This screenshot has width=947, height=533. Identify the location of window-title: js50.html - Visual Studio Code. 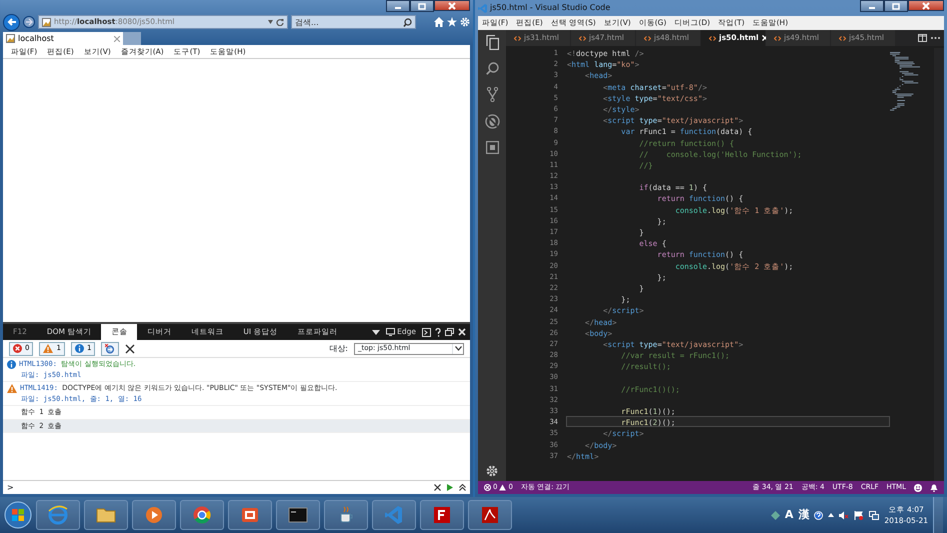
(551, 8).